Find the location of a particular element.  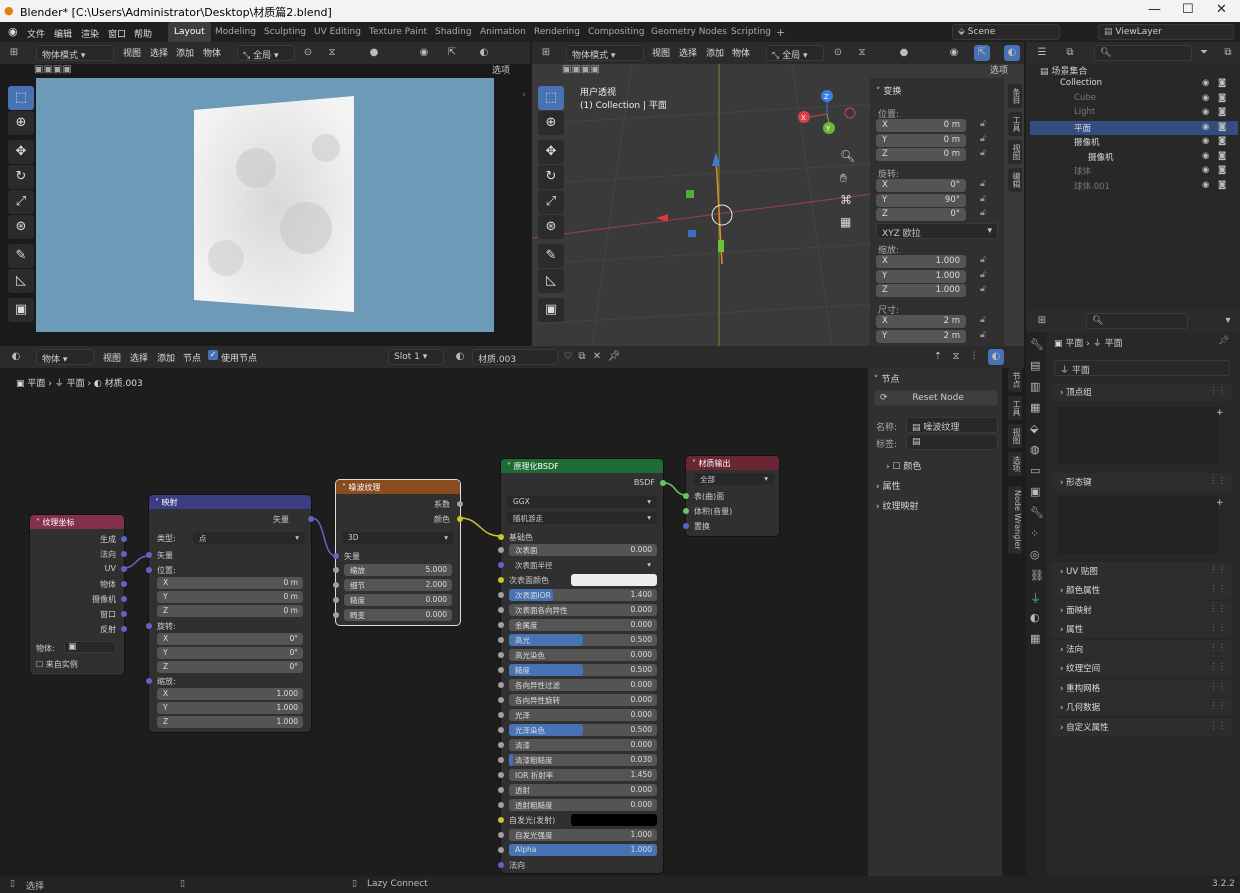

mapping-rot-field: Z 0° is located at coordinates (230, 667).